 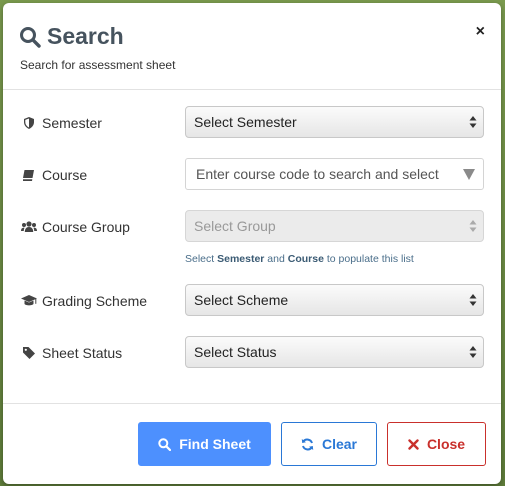 I want to click on book-icon, so click(x=29, y=175).